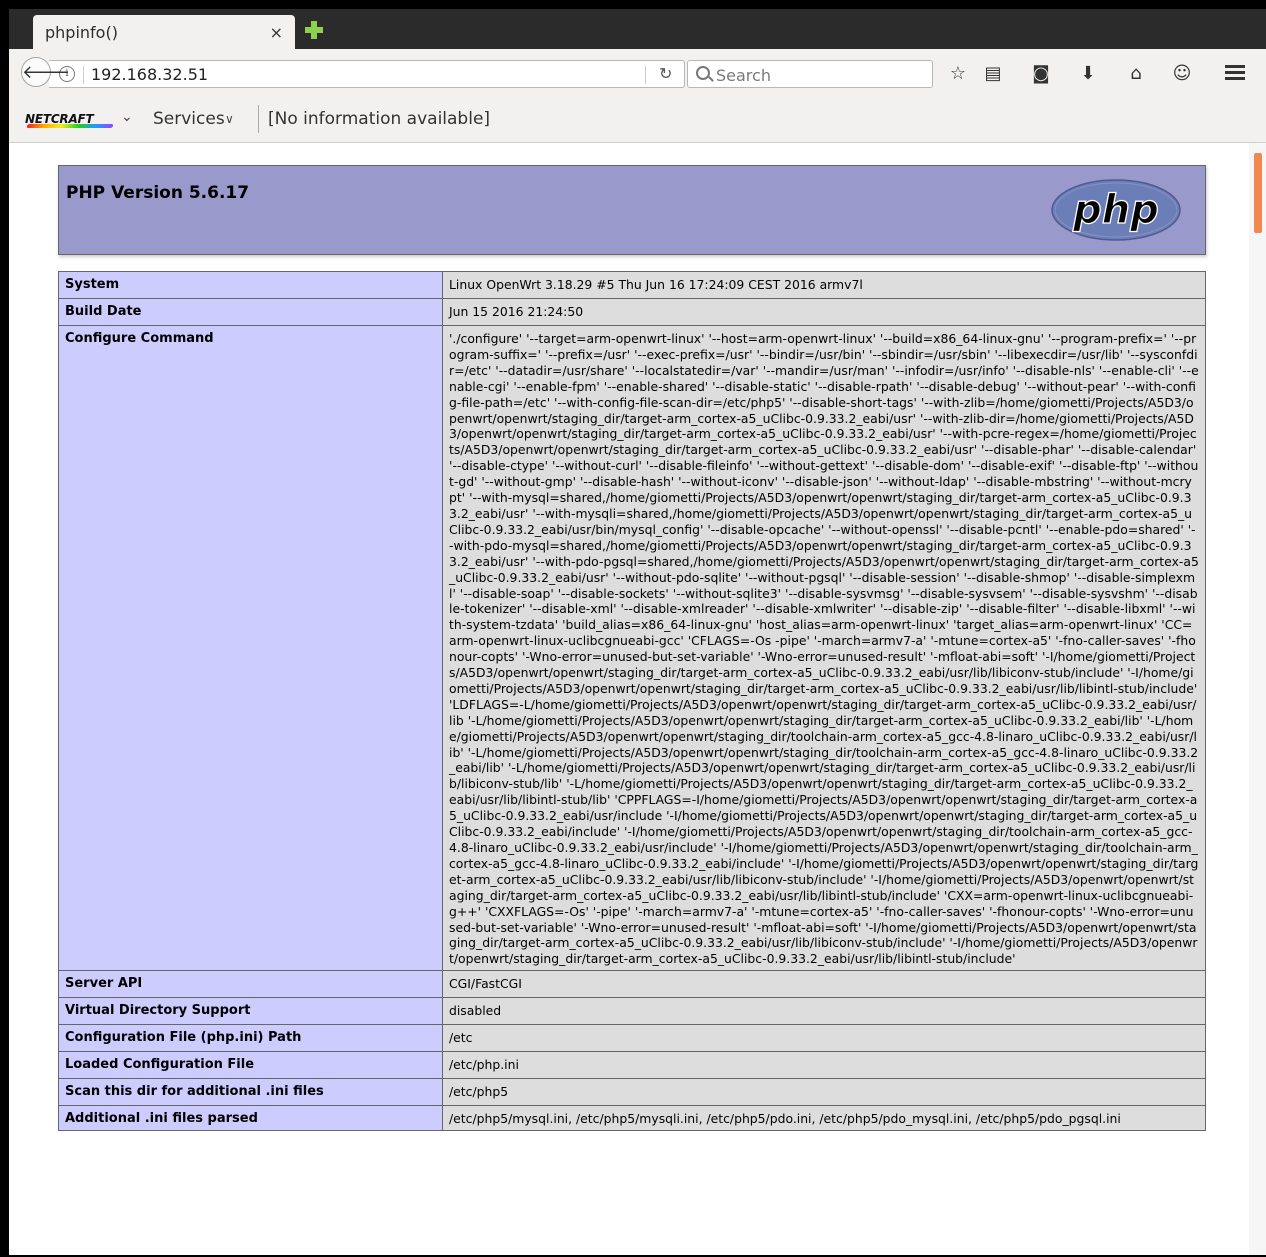  Describe the element at coordinates (70, 126) in the screenshot. I see `netcraft-swoosh` at that location.